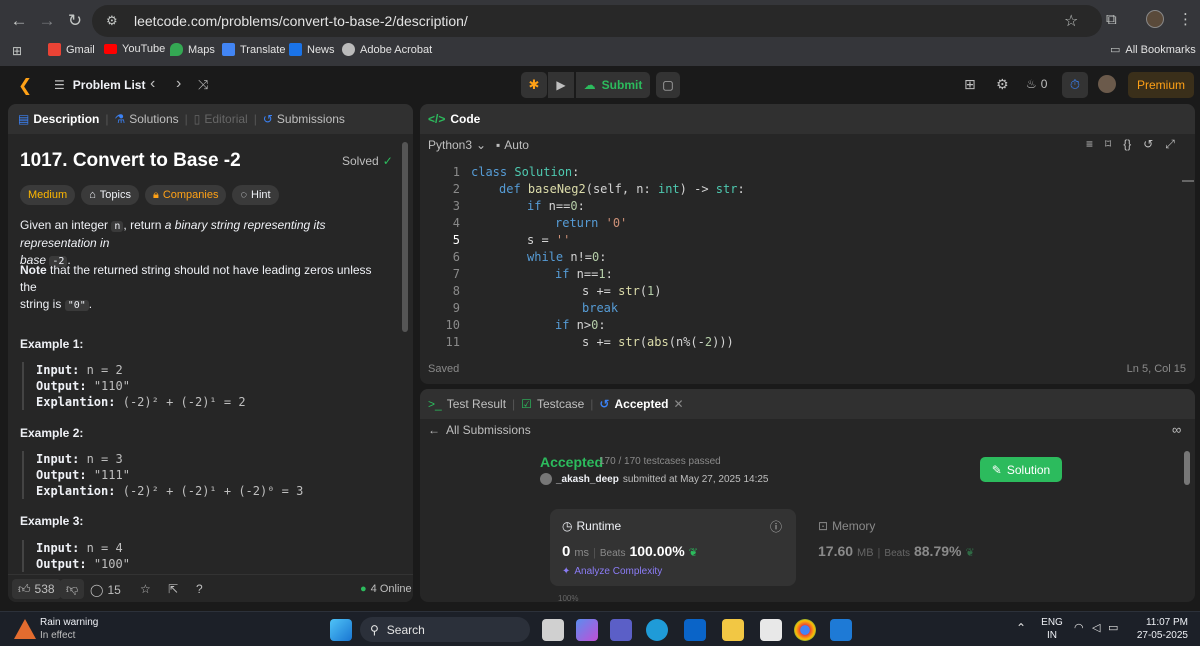 The image size is (1200, 646). What do you see at coordinates (25, 629) in the screenshot?
I see `warning-icon` at bounding box center [25, 629].